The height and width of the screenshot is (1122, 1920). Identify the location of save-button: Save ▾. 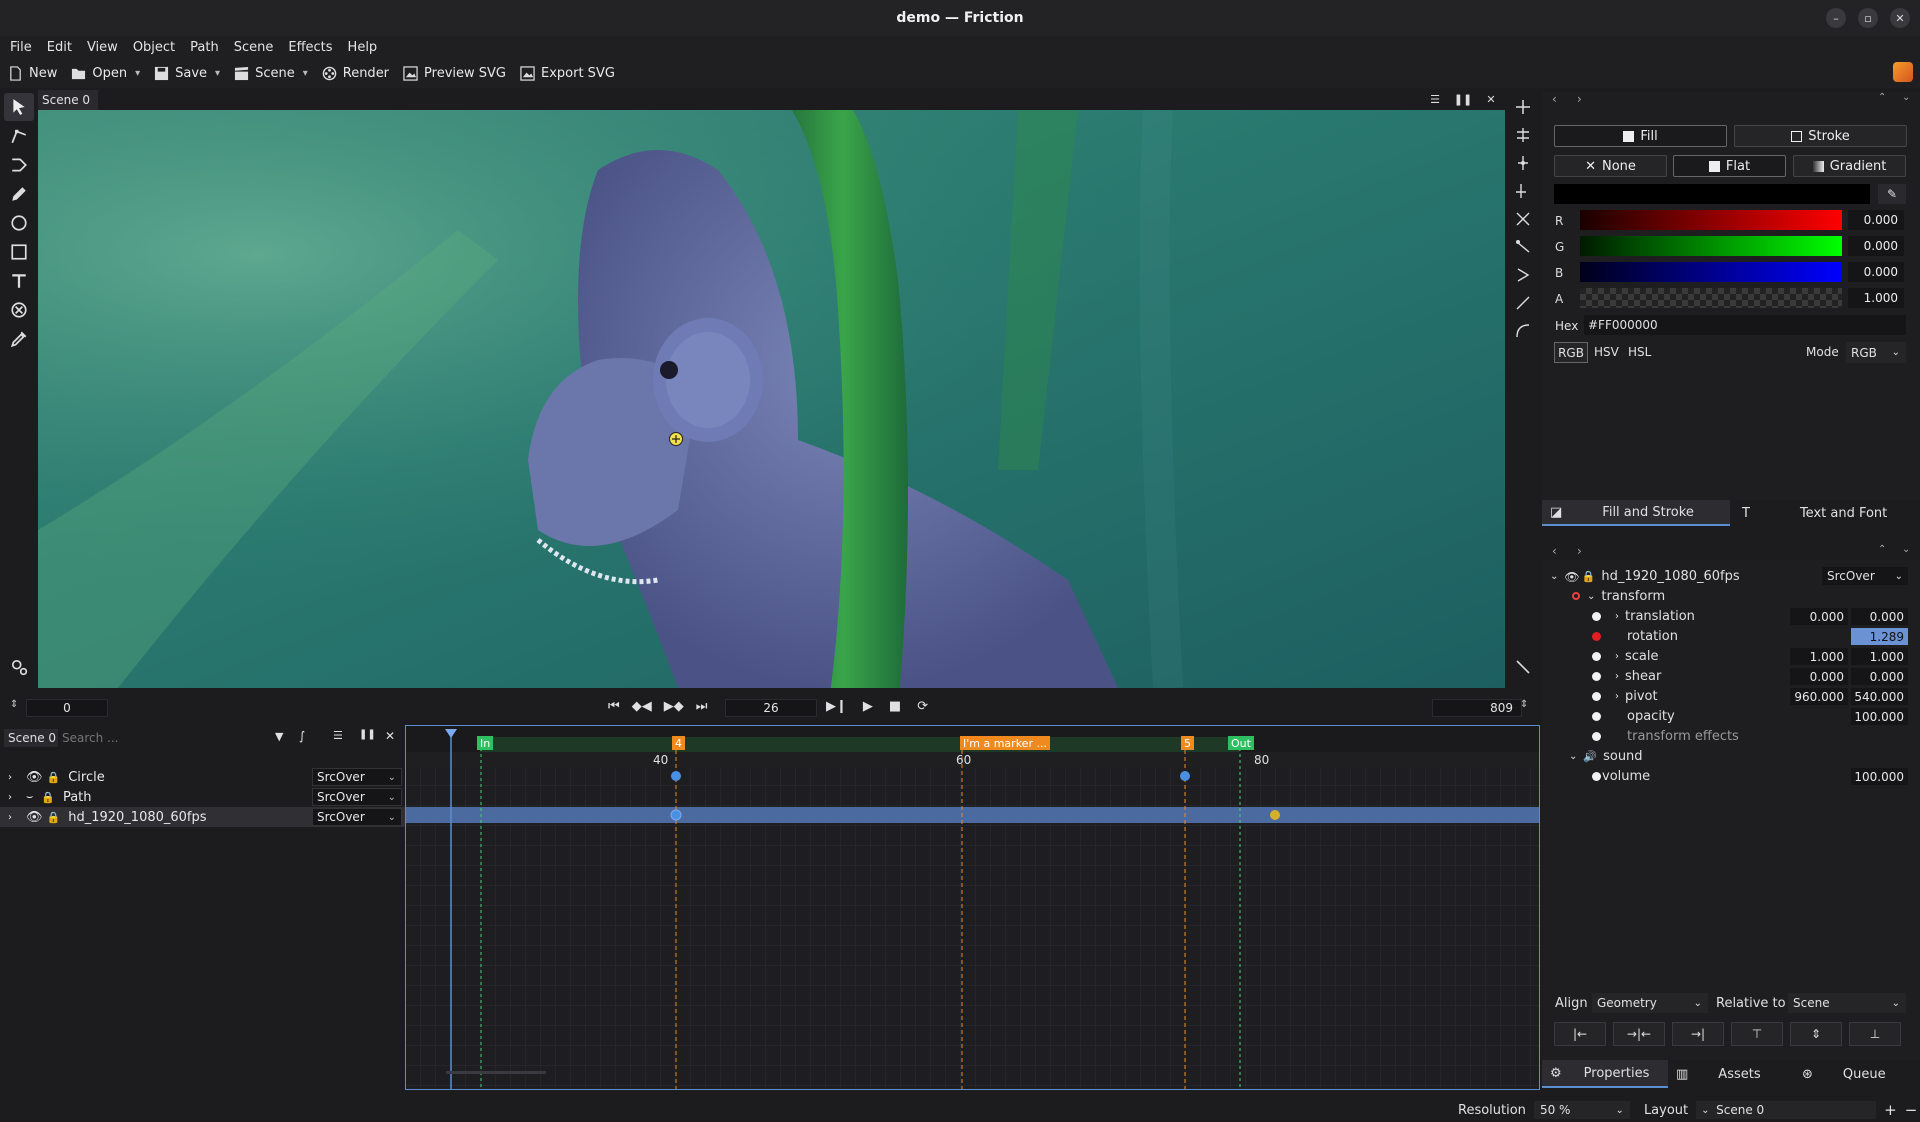
(187, 73).